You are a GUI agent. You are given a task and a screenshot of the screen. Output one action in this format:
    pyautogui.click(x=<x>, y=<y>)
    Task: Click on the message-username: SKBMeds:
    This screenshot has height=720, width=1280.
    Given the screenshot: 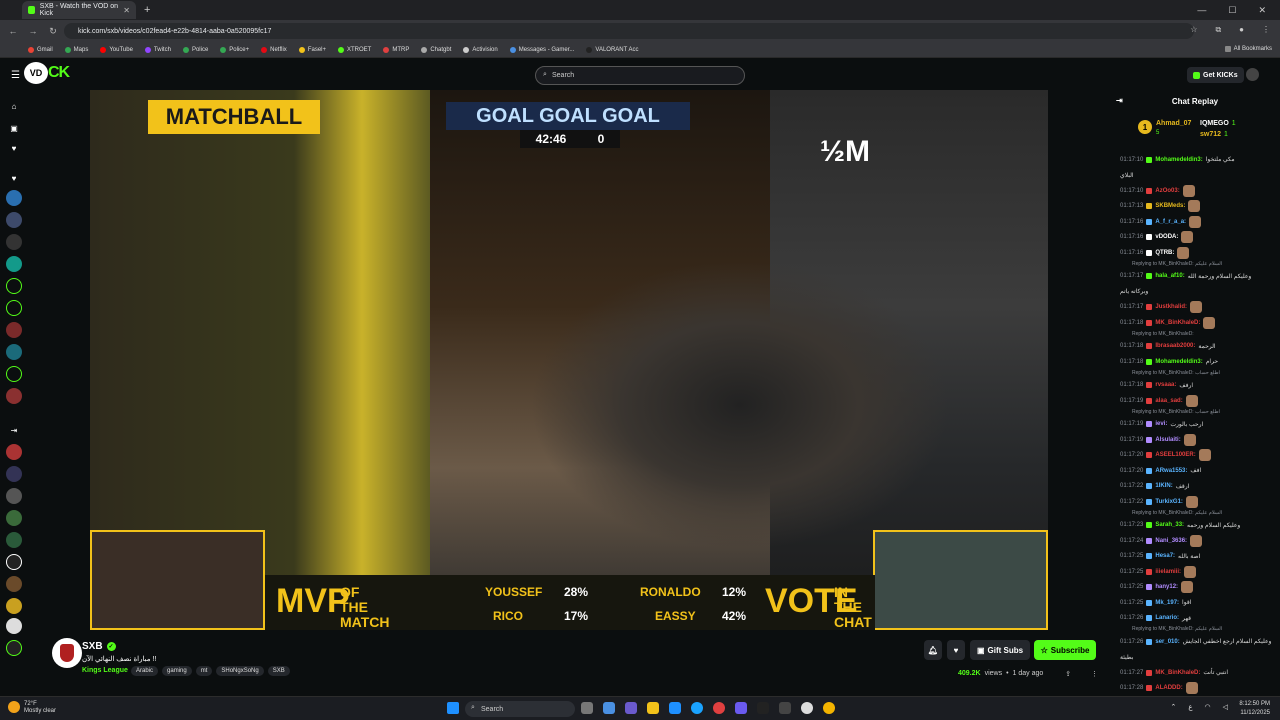 What is the action you would take?
    pyautogui.click(x=1170, y=206)
    